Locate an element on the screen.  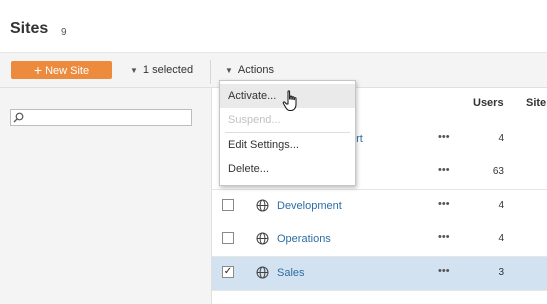
column-header-site: Site is located at coordinates (536, 103).